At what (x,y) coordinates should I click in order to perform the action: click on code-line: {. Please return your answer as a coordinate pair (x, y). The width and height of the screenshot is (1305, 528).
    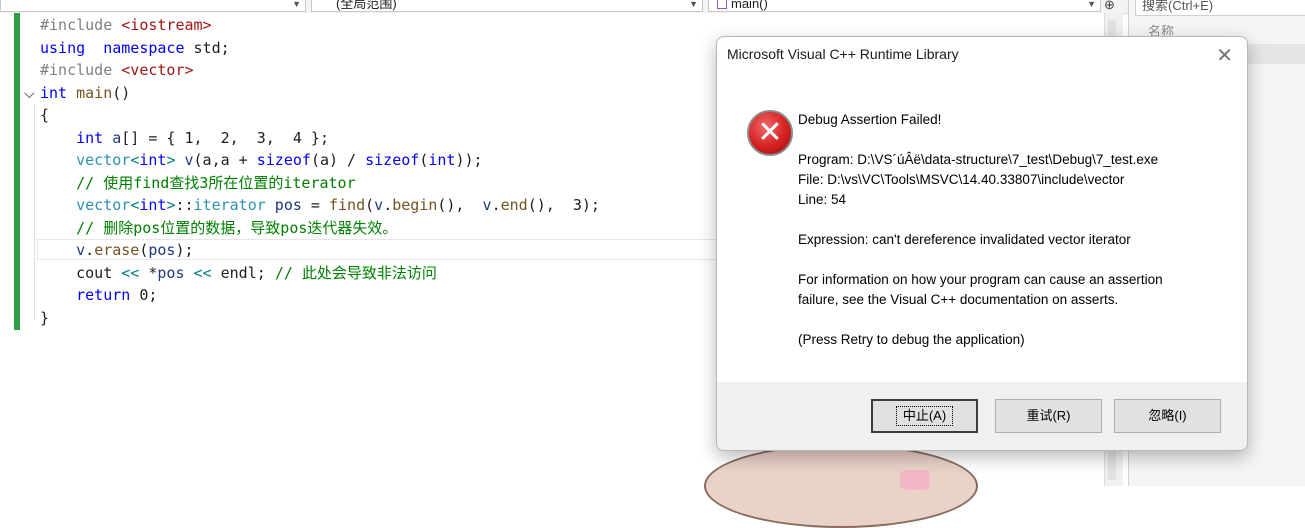
    Looking at the image, I should click on (44, 115).